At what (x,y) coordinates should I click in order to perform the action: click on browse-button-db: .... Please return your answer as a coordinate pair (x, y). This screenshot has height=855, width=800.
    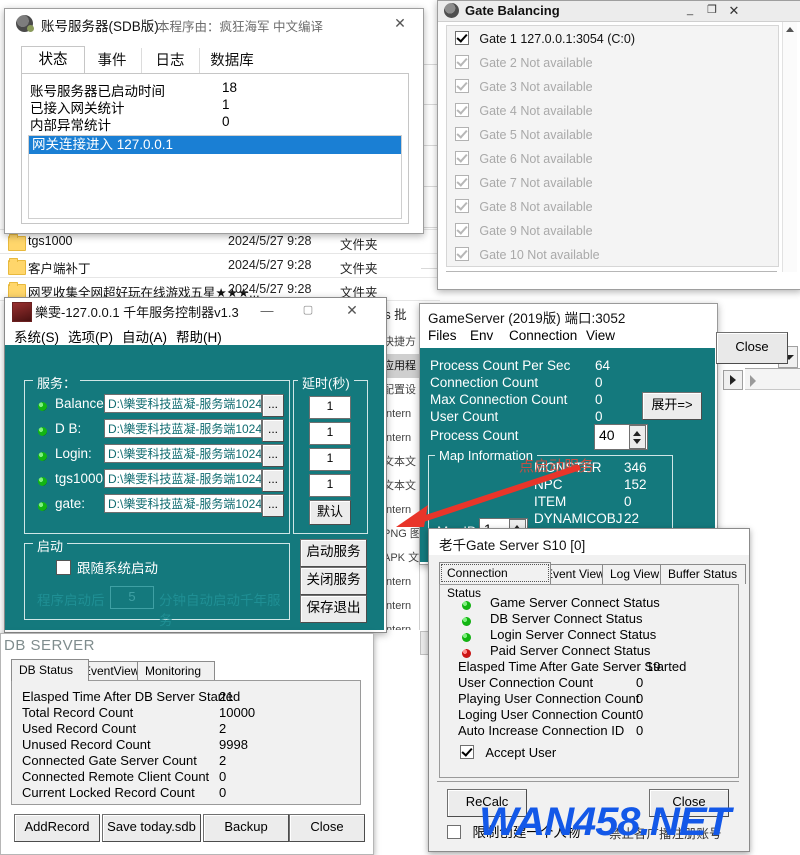
    Looking at the image, I should click on (273, 430).